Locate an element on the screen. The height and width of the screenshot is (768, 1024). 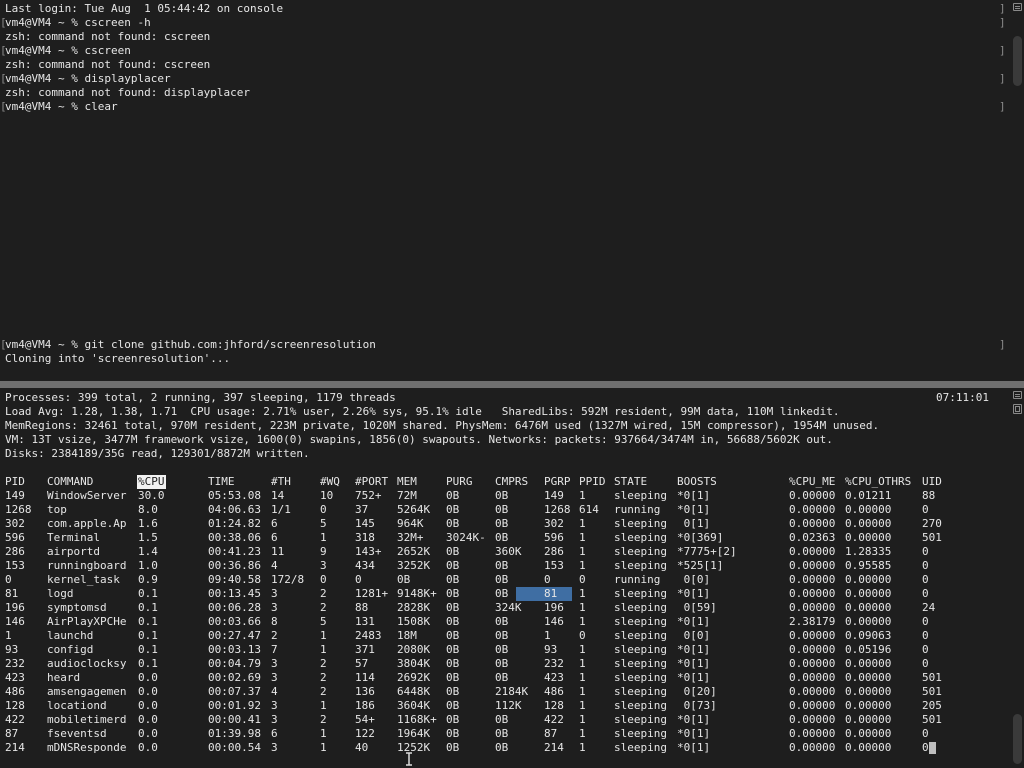
table-cell: 486 is located at coordinates (15, 691).